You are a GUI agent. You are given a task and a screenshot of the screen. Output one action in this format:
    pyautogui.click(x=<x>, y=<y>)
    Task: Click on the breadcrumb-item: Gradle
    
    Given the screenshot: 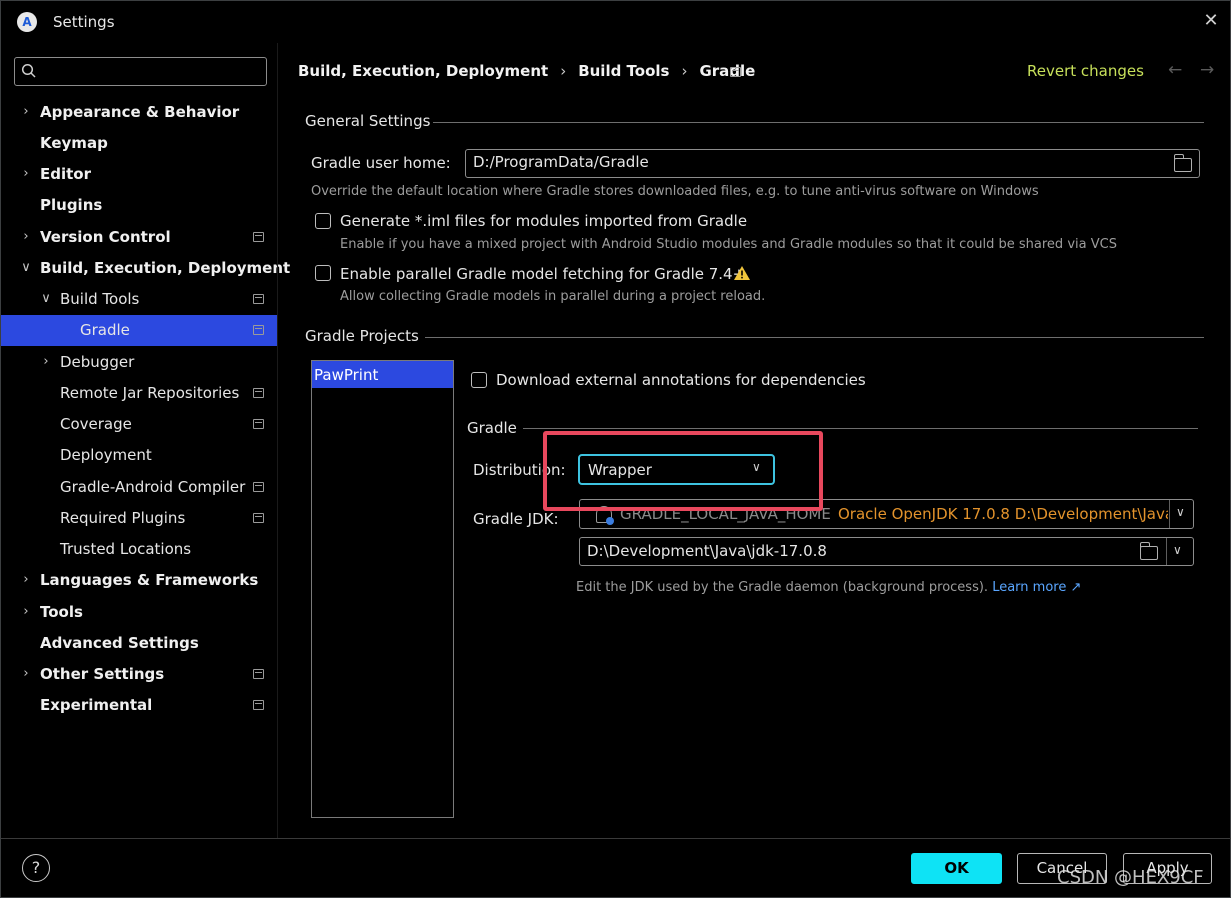 What is the action you would take?
    pyautogui.click(x=727, y=71)
    